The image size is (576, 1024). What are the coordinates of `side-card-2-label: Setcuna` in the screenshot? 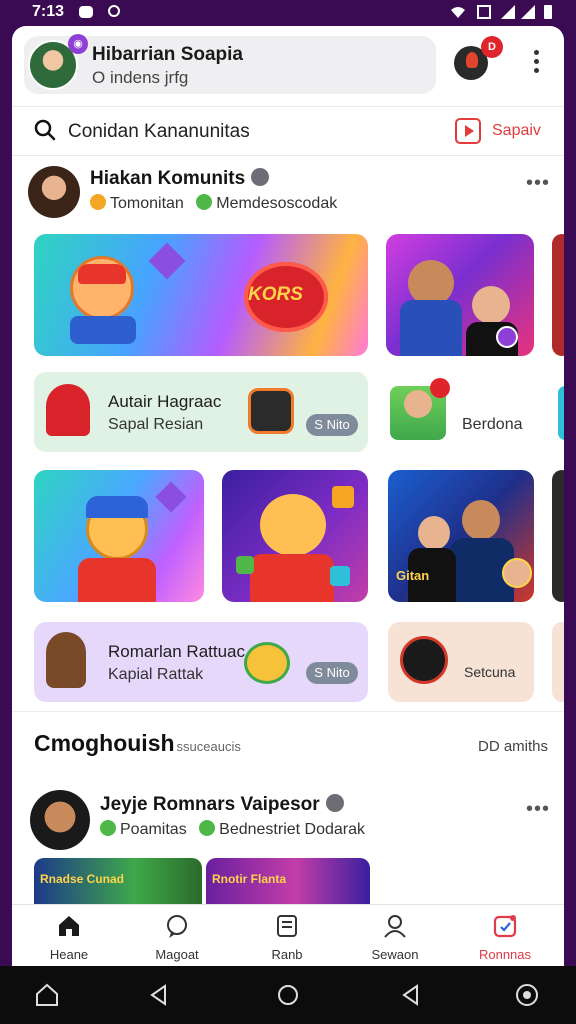 It's located at (490, 672).